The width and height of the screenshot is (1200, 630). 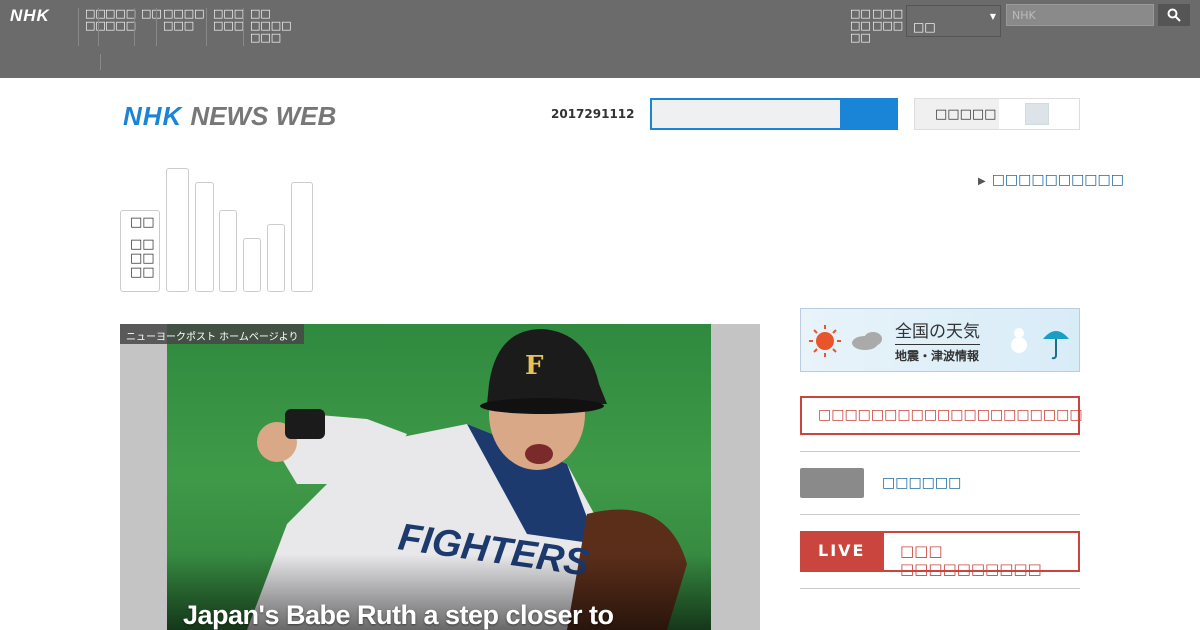 I want to click on topnav-divider, so click(x=100, y=62).